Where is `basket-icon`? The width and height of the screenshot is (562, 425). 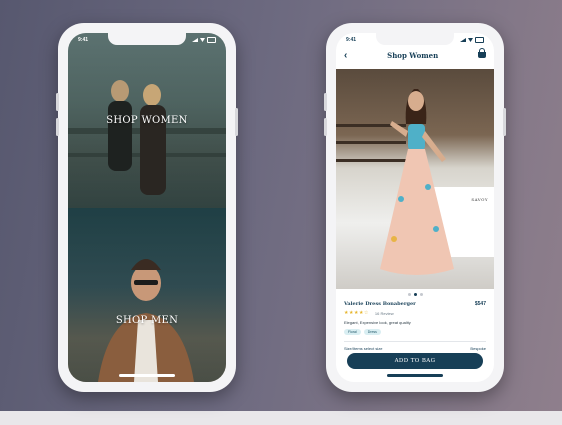
basket-icon is located at coordinates (482, 53).